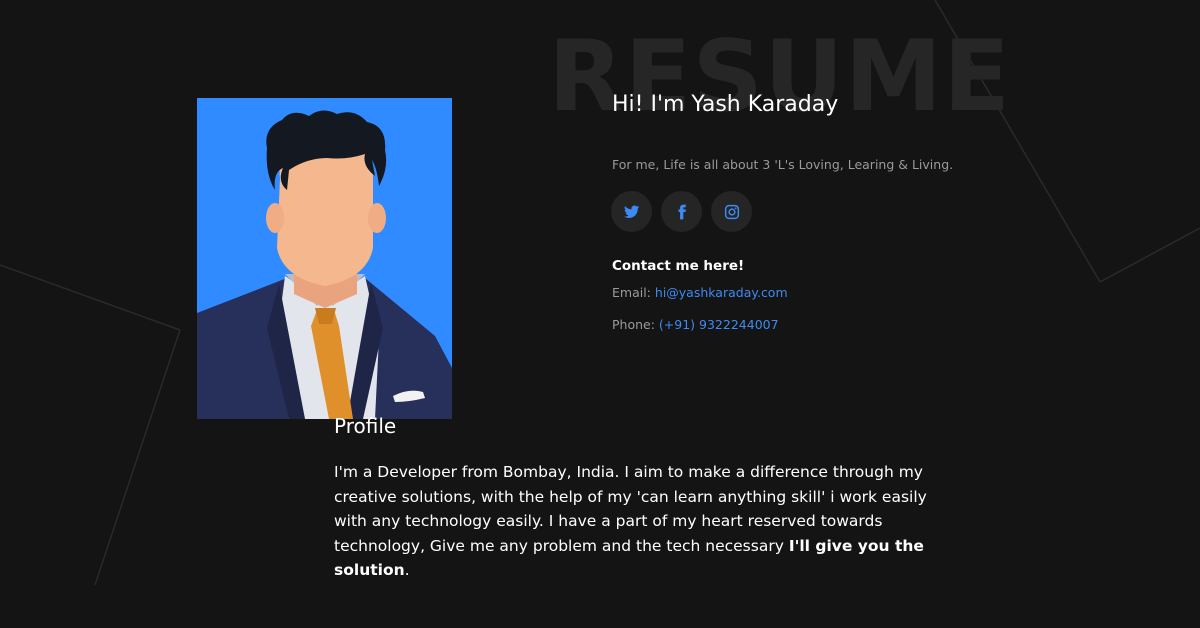 The image size is (1200, 628). What do you see at coordinates (407, 570) in the screenshot?
I see `profile-body-end: .` at bounding box center [407, 570].